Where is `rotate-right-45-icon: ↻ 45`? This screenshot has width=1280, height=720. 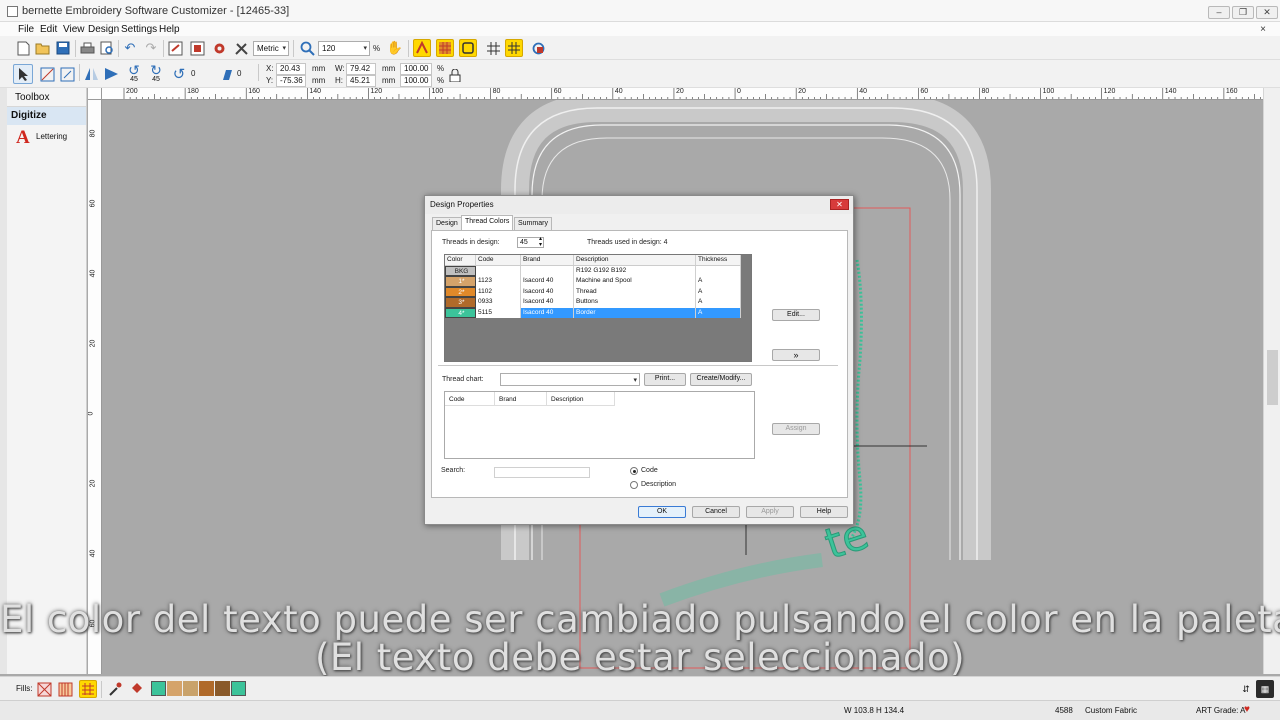 rotate-right-45-icon: ↻ 45 is located at coordinates (156, 73).